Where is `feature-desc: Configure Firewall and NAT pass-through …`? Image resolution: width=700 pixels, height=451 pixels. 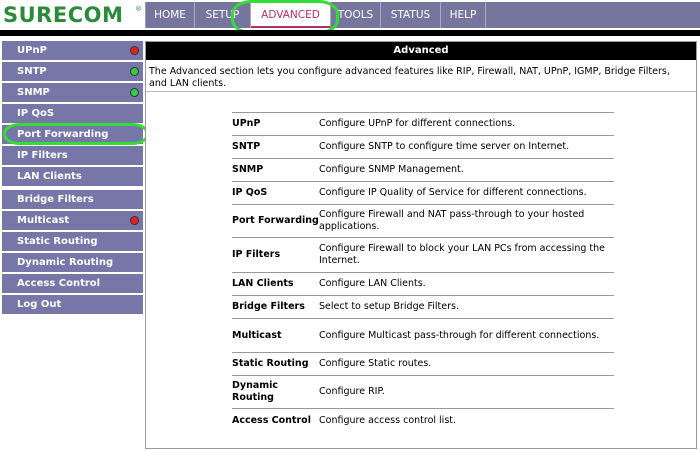 feature-desc: Configure Firewall and NAT pass-through … is located at coordinates (452, 220).